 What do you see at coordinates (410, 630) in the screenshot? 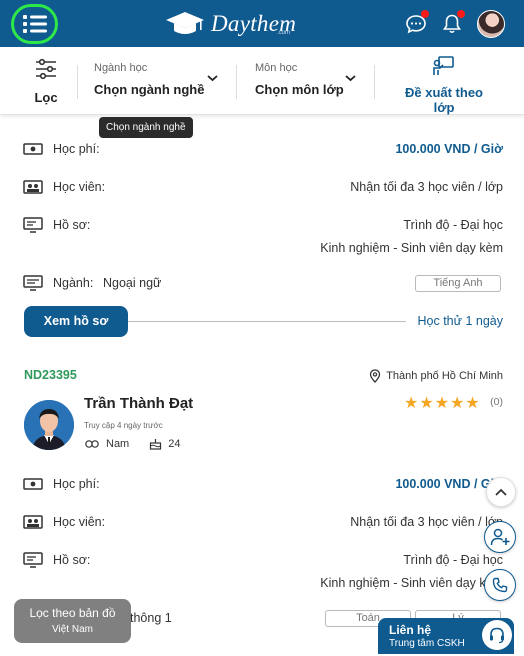
I see `contact-title: Liên hệ` at bounding box center [410, 630].